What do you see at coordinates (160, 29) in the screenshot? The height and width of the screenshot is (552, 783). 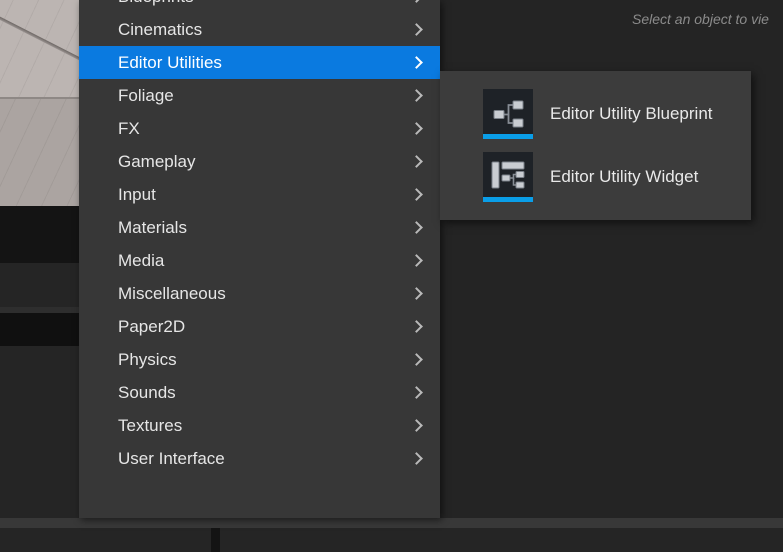 I see `menu-item-label: Cinematics` at bounding box center [160, 29].